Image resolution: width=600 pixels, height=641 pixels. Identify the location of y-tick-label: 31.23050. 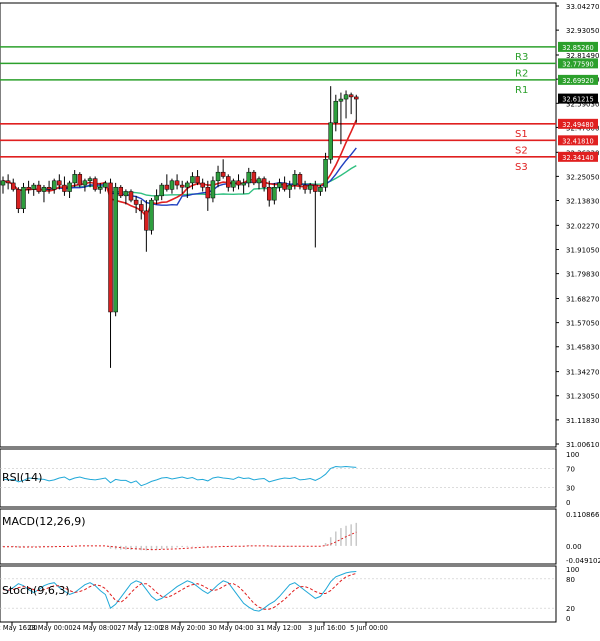
(582, 397).